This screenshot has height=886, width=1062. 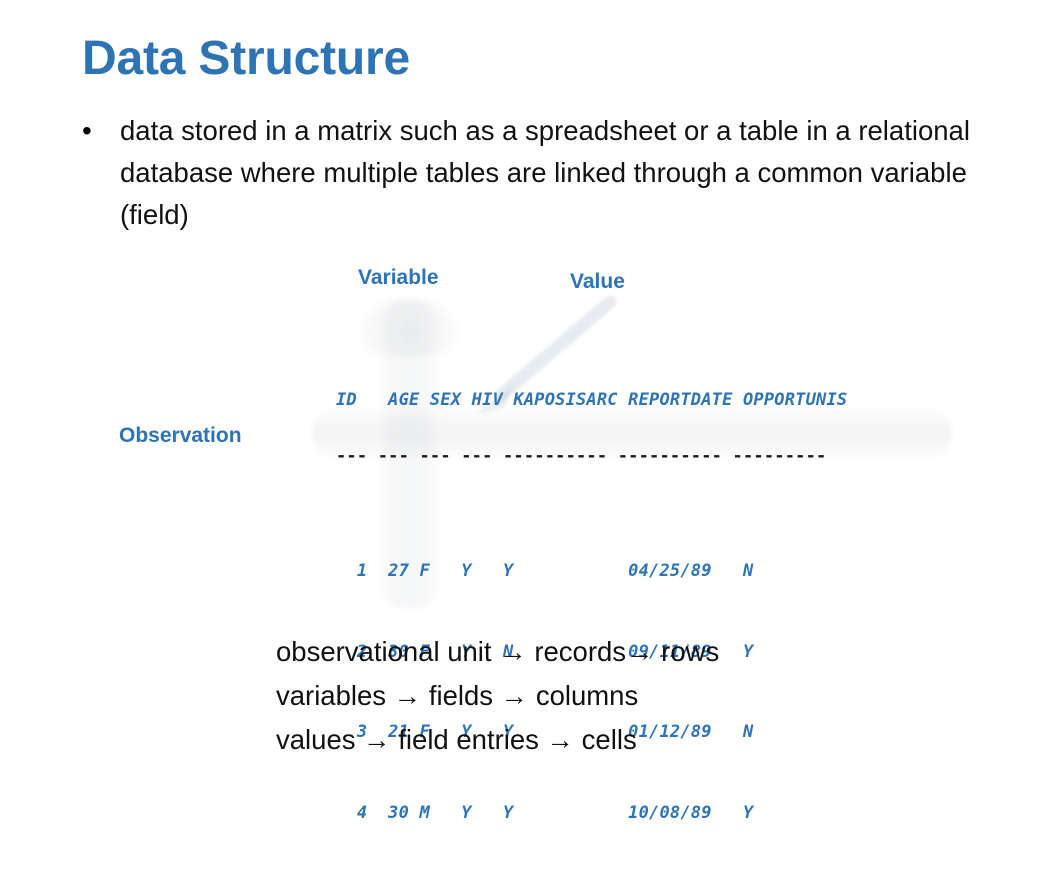 I want to click on callout-label-value: Value, so click(x=597, y=281).